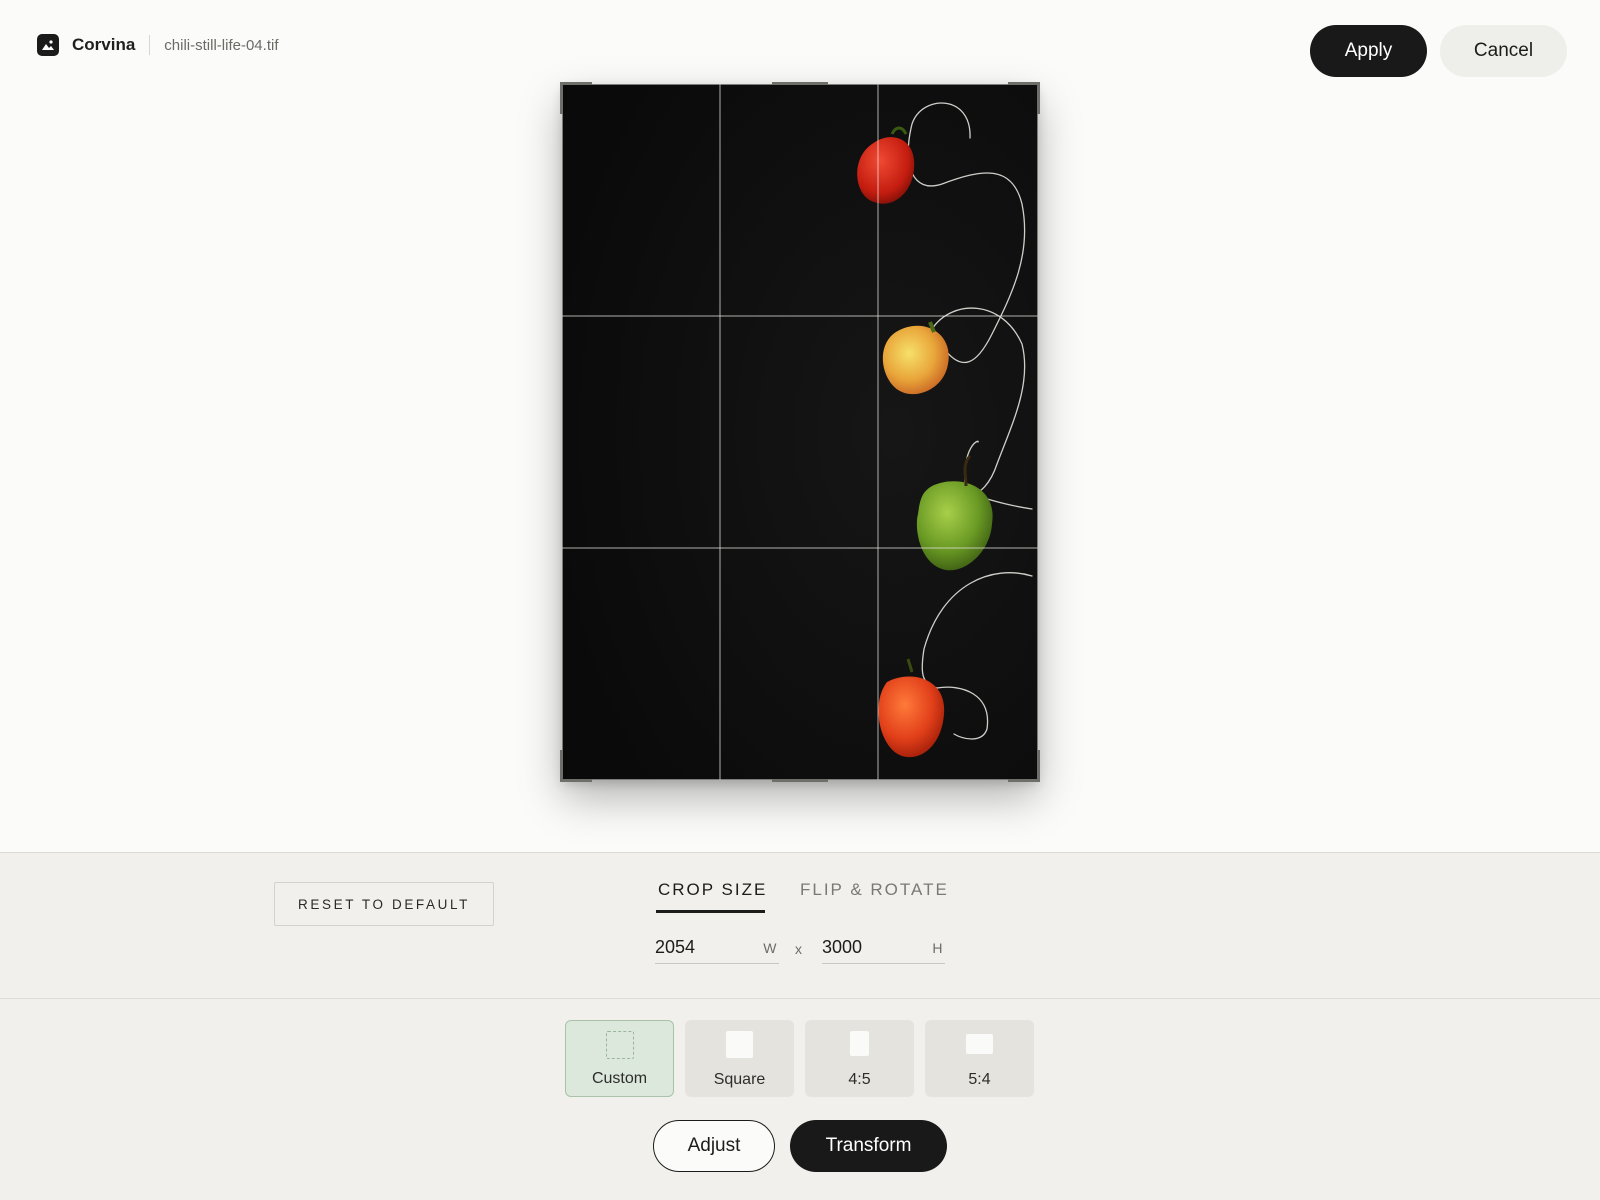  Describe the element at coordinates (1024, 780) in the screenshot. I see `crop-handle-bottom-right` at that location.